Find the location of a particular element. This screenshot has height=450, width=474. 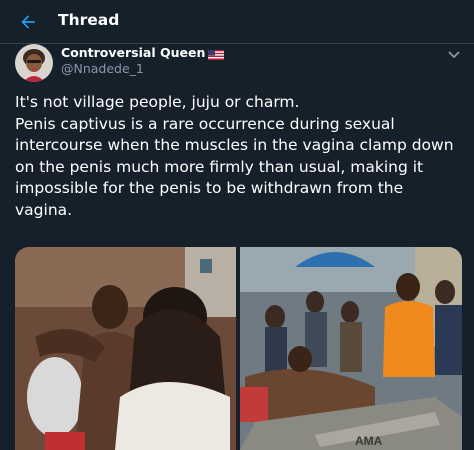

author-name-row: Controversial Queen is located at coordinates (143, 52).